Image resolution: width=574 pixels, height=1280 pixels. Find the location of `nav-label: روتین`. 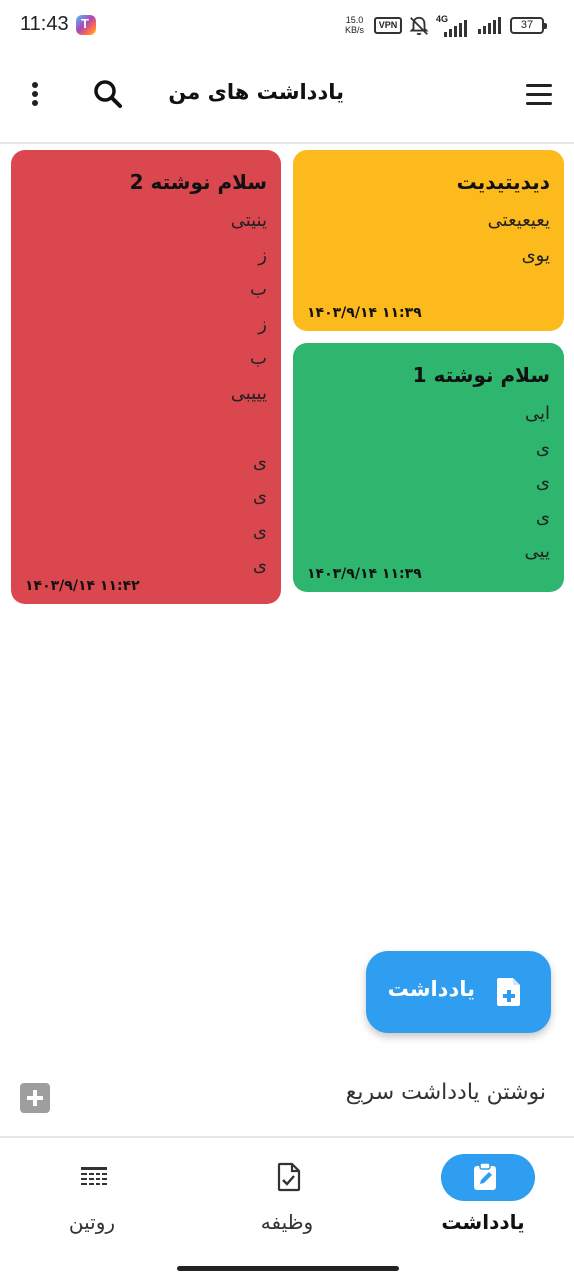

nav-label: روتین is located at coordinates (92, 1222).